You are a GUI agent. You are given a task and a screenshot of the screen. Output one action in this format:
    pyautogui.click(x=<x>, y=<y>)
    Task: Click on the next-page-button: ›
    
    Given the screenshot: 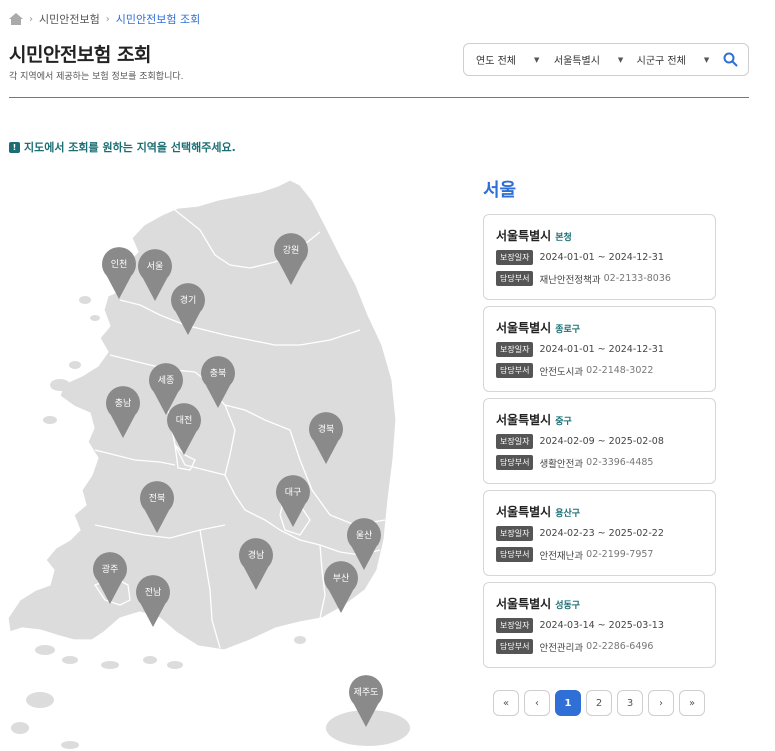 What is the action you would take?
    pyautogui.click(x=661, y=703)
    